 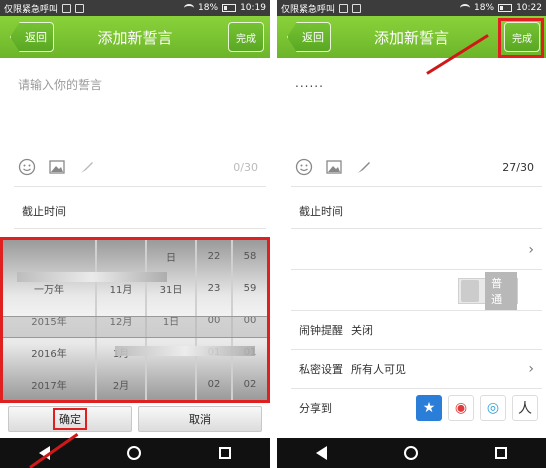 What do you see at coordinates (200, 419) in the screenshot?
I see `cancel-button: 取消` at bounding box center [200, 419].